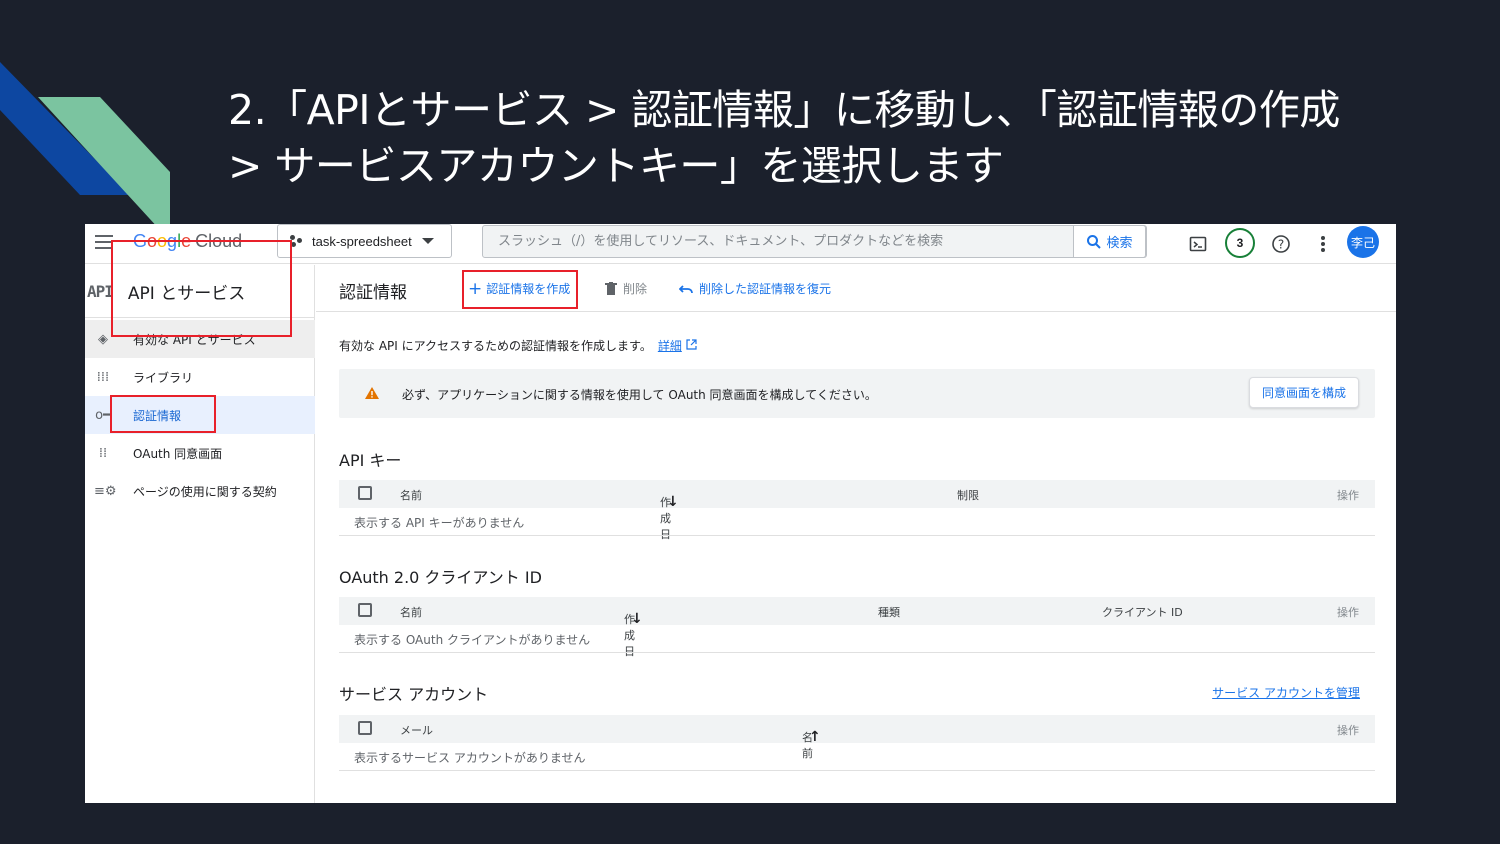  What do you see at coordinates (201, 288) in the screenshot?
I see `highlight-box-api-services` at bounding box center [201, 288].